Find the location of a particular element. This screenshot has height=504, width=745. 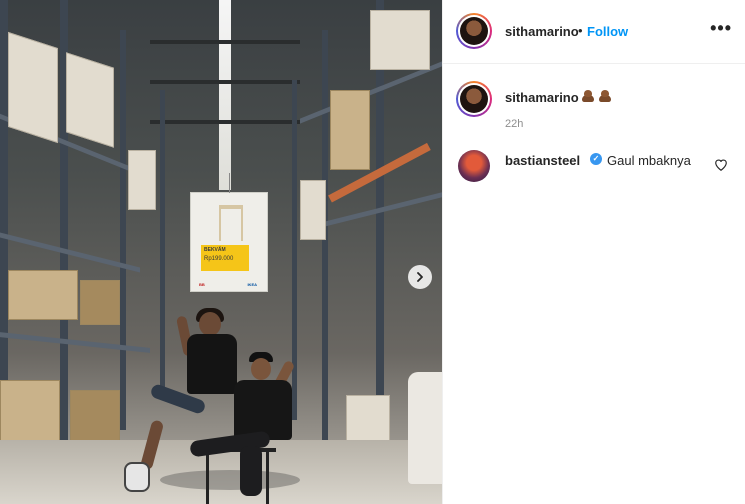

post-header: sithamarino • Follow ••• is located at coordinates (594, 32).